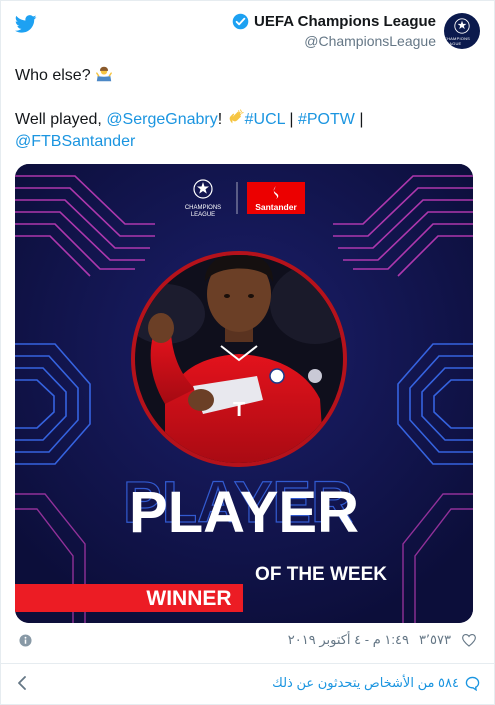 This screenshot has width=495, height=705. Describe the element at coordinates (469, 640) in the screenshot. I see `heart-icon` at that location.